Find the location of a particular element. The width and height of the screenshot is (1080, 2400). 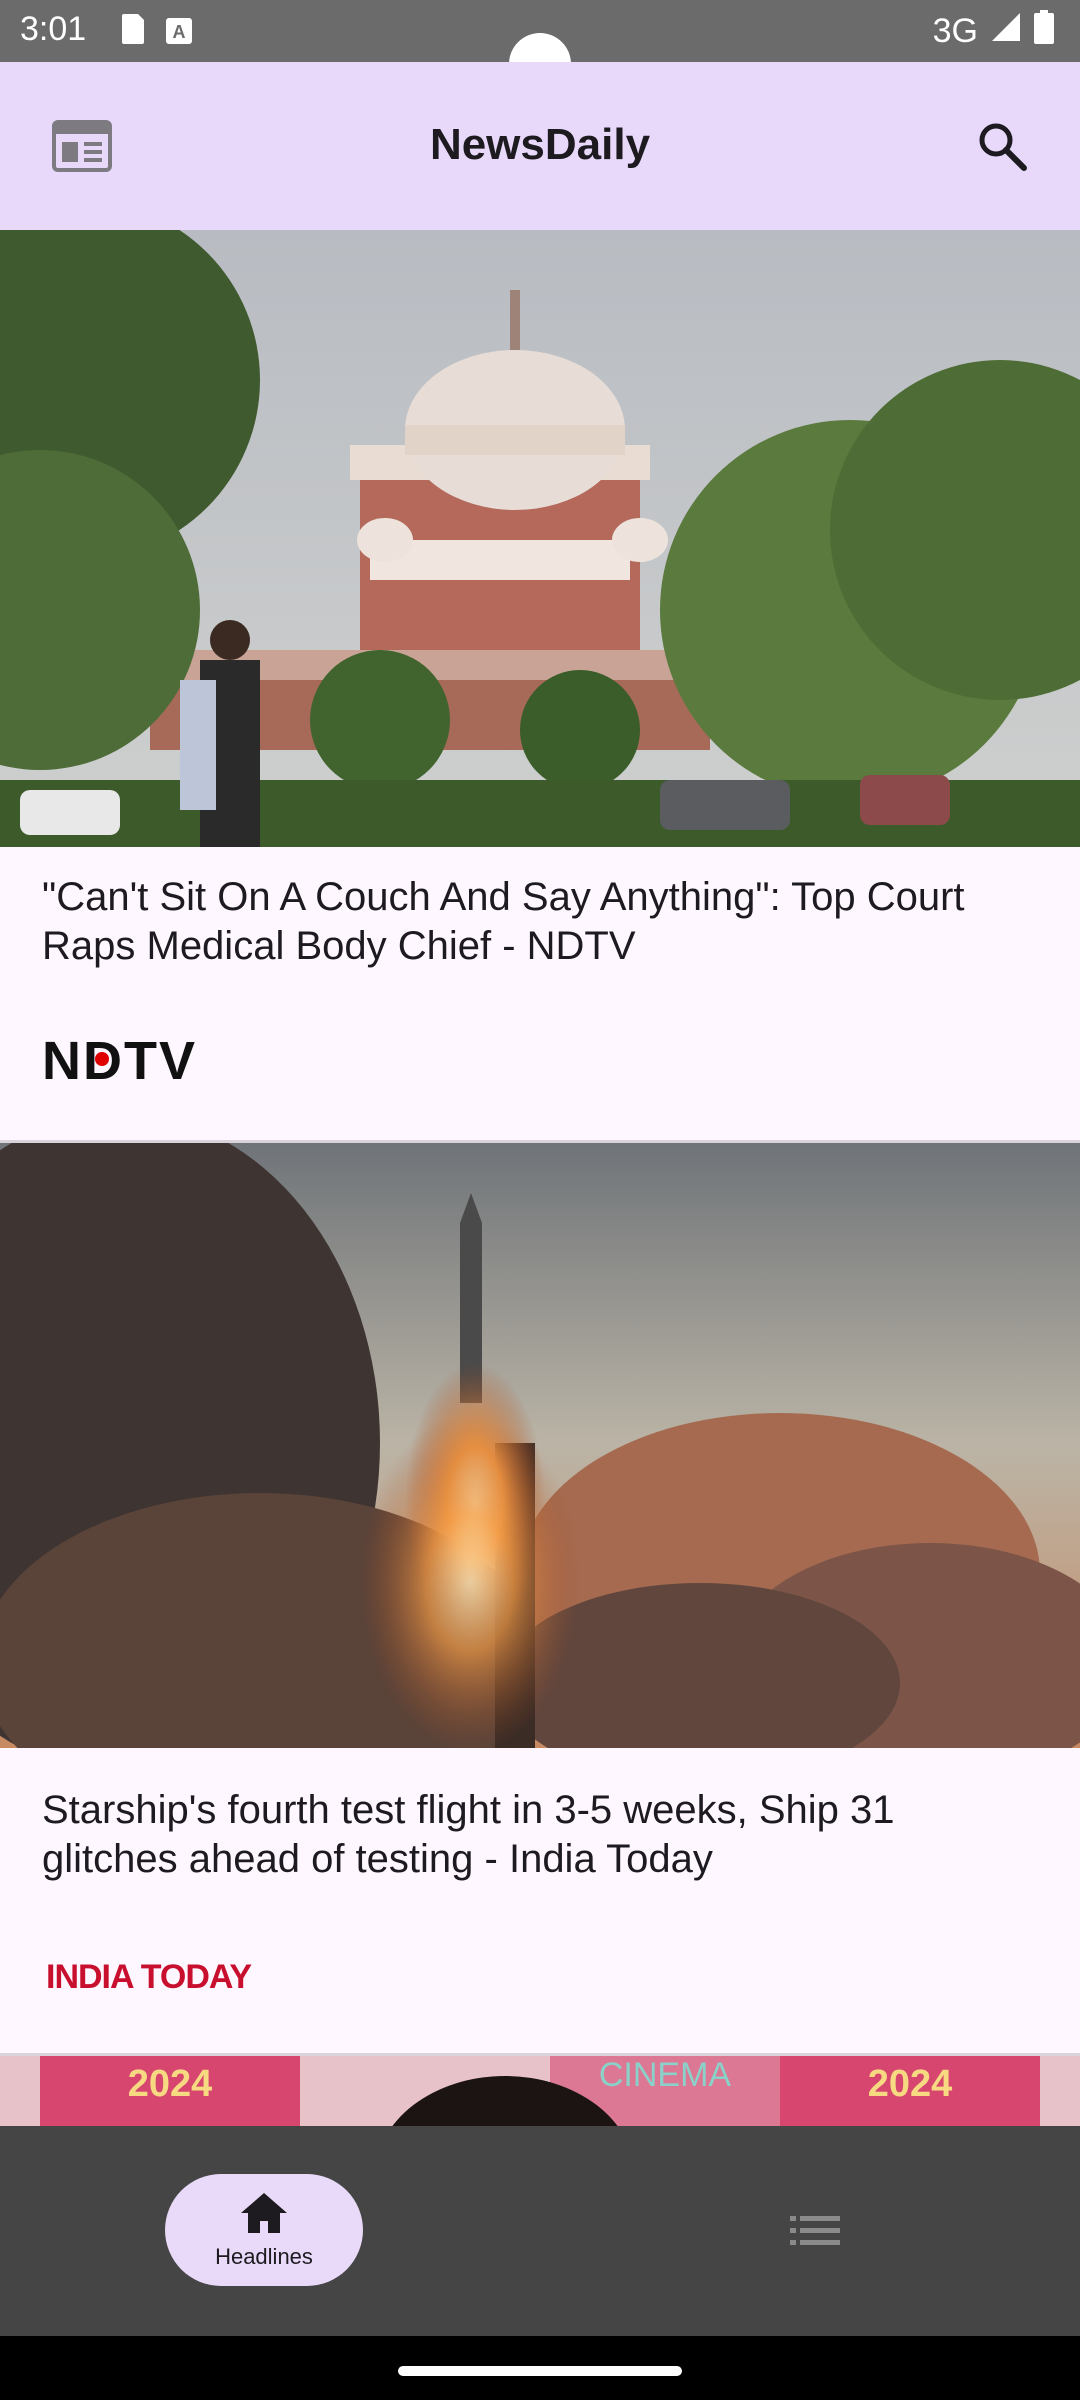

banner-text-left: 2024 is located at coordinates (170, 2084).